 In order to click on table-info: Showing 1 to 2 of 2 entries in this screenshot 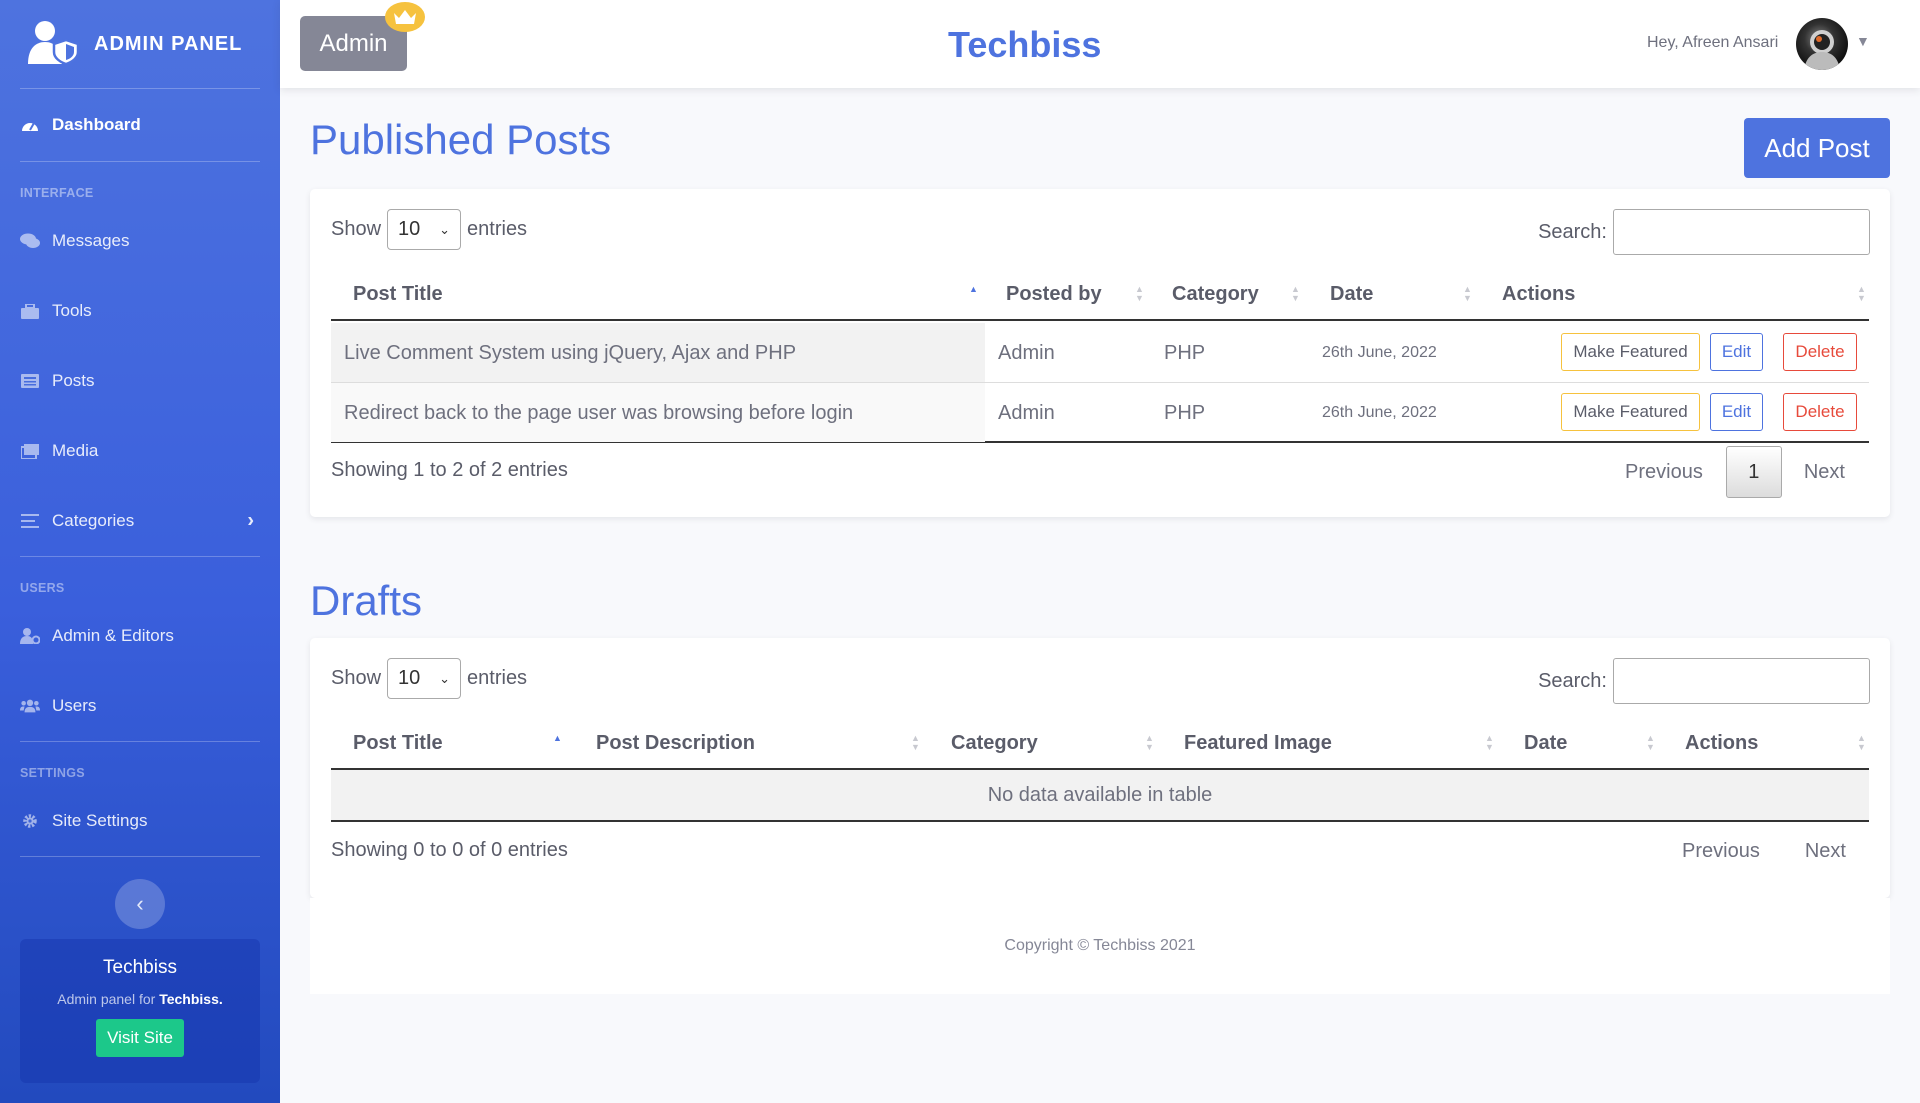, I will do `click(449, 470)`.